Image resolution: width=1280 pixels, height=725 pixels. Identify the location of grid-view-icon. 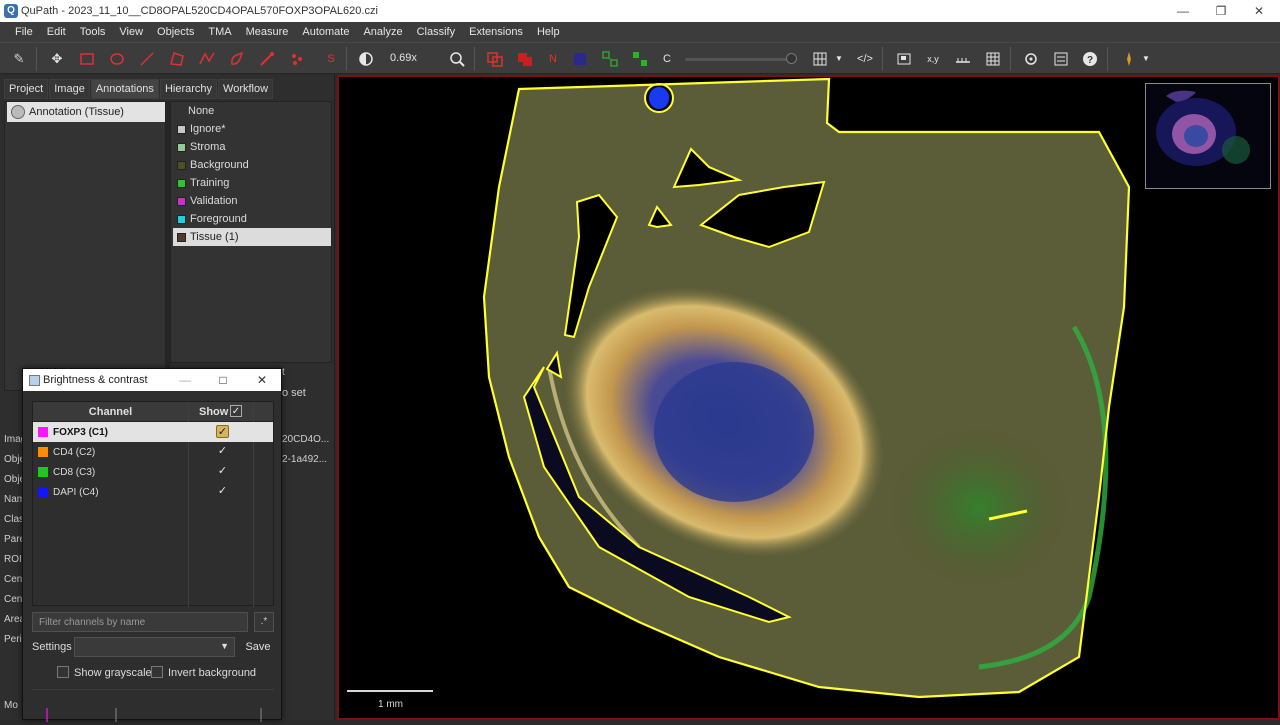
(820, 59).